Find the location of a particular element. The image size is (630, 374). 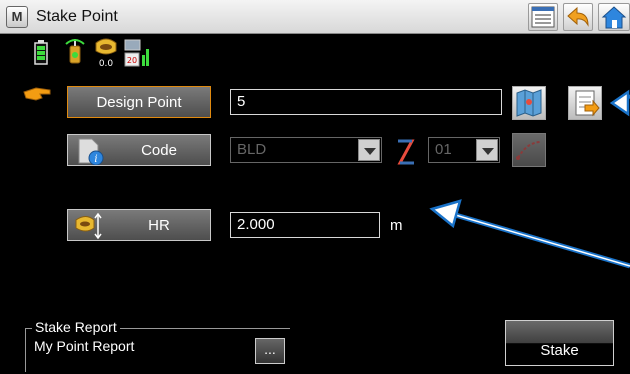

back-arrow-icon is located at coordinates (578, 16).